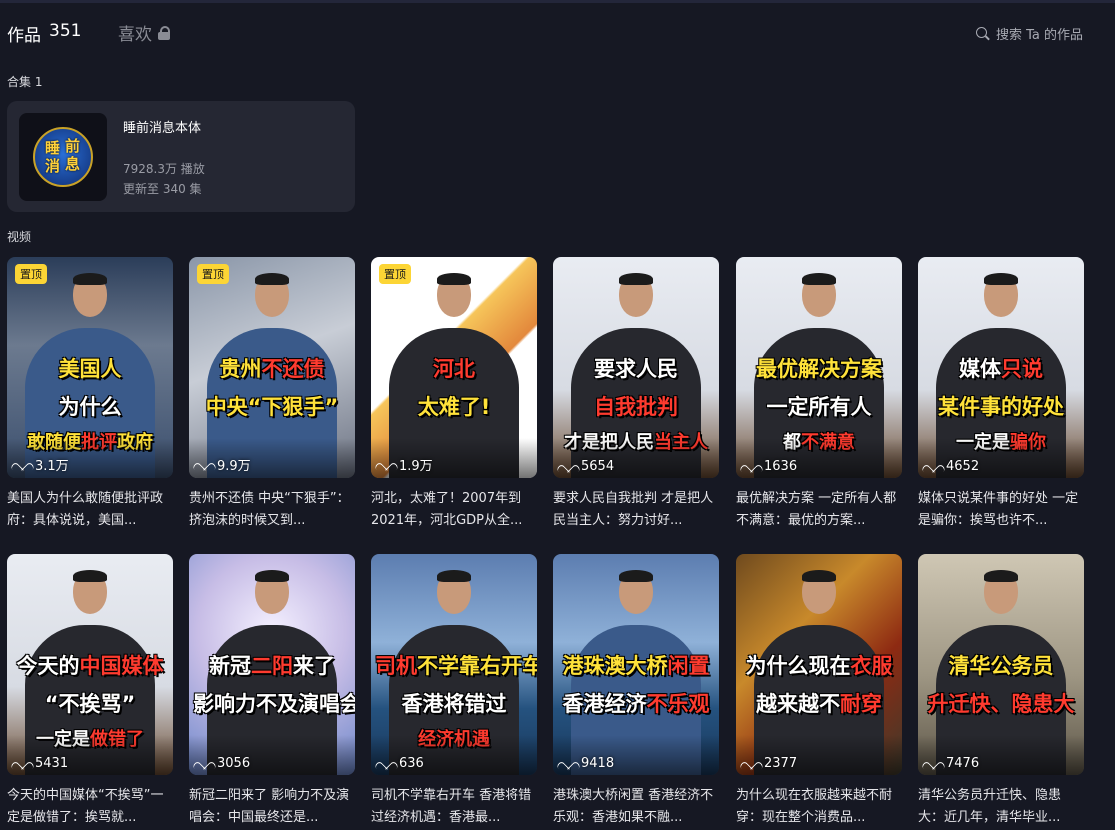 The width and height of the screenshot is (1115, 830). I want to click on like-count: 3.1万, so click(42, 464).